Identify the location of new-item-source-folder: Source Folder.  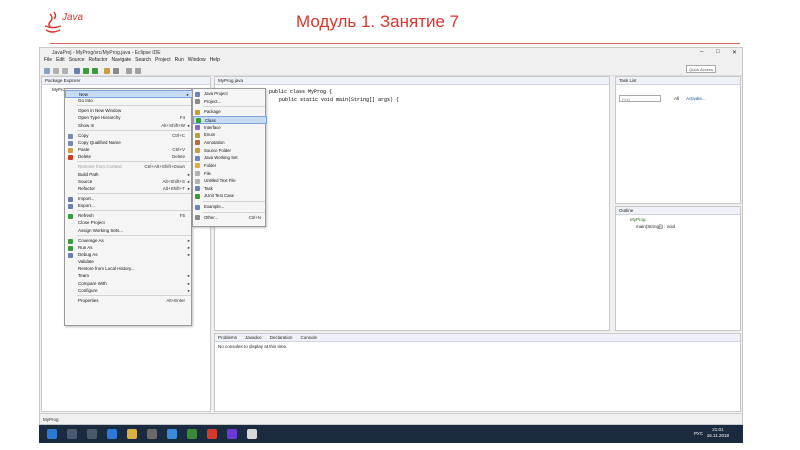
(230, 151).